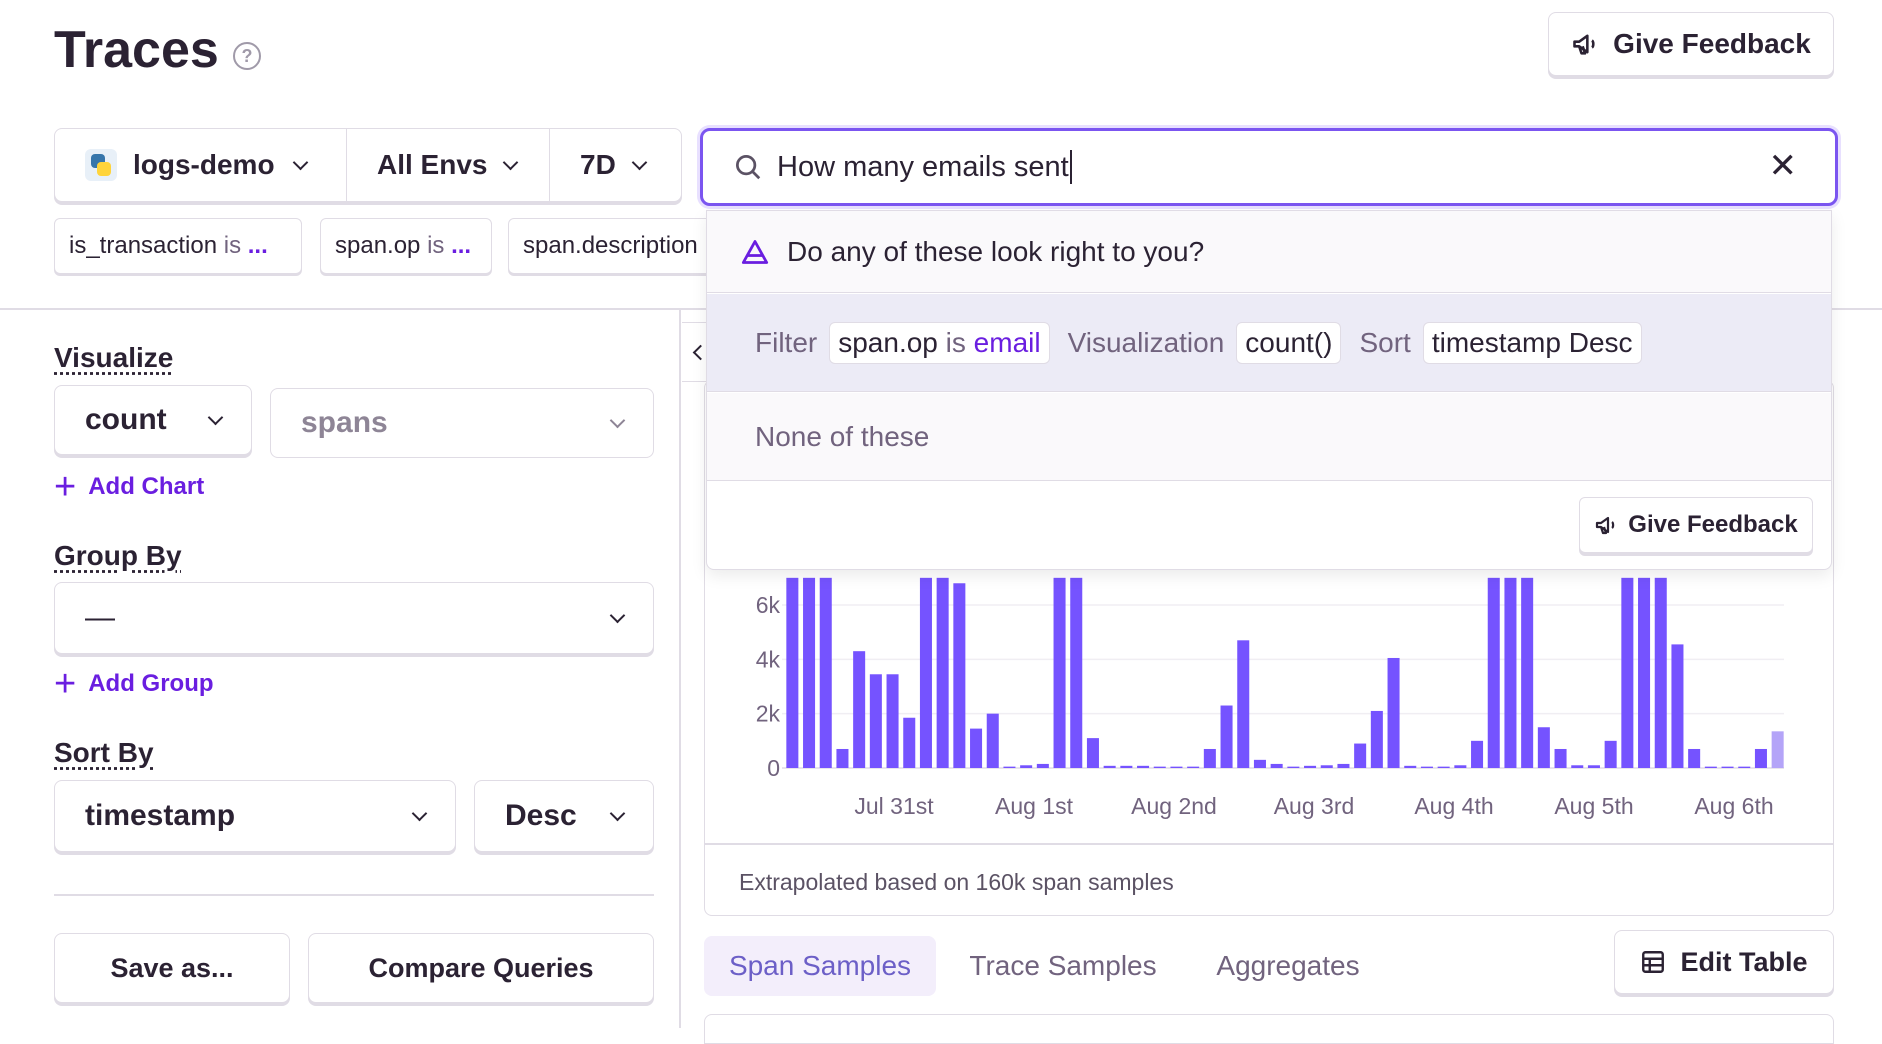  What do you see at coordinates (126, 419) in the screenshot?
I see `aggregate-value: count` at bounding box center [126, 419].